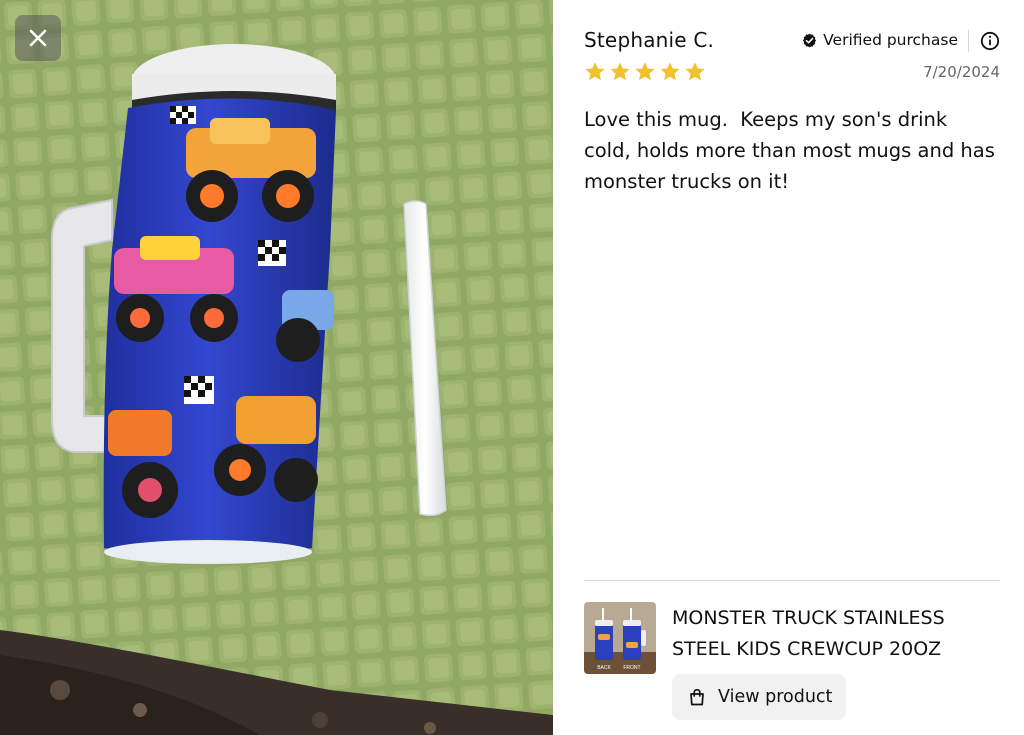 The height and width of the screenshot is (735, 1024). I want to click on verified-label: Verified purchase, so click(890, 40).